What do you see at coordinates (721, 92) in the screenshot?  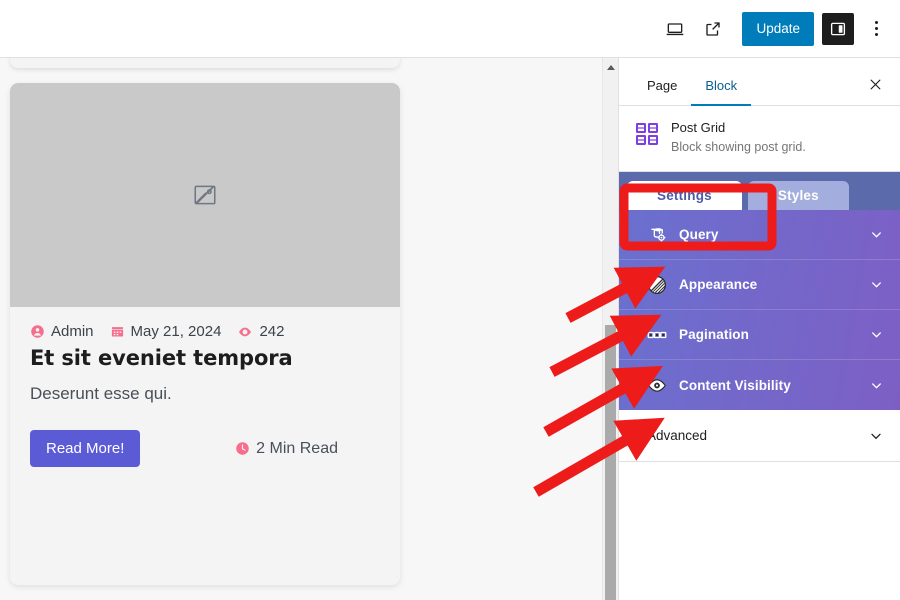 I see `tab-block: Block` at bounding box center [721, 92].